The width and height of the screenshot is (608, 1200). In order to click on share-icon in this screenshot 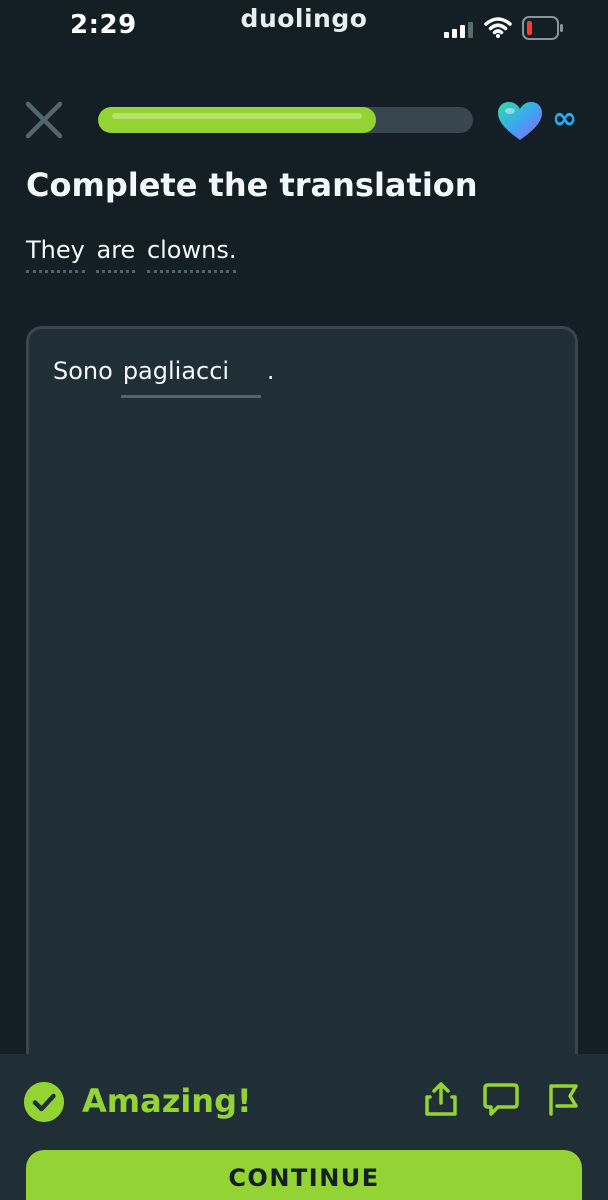, I will do `click(441, 1099)`.